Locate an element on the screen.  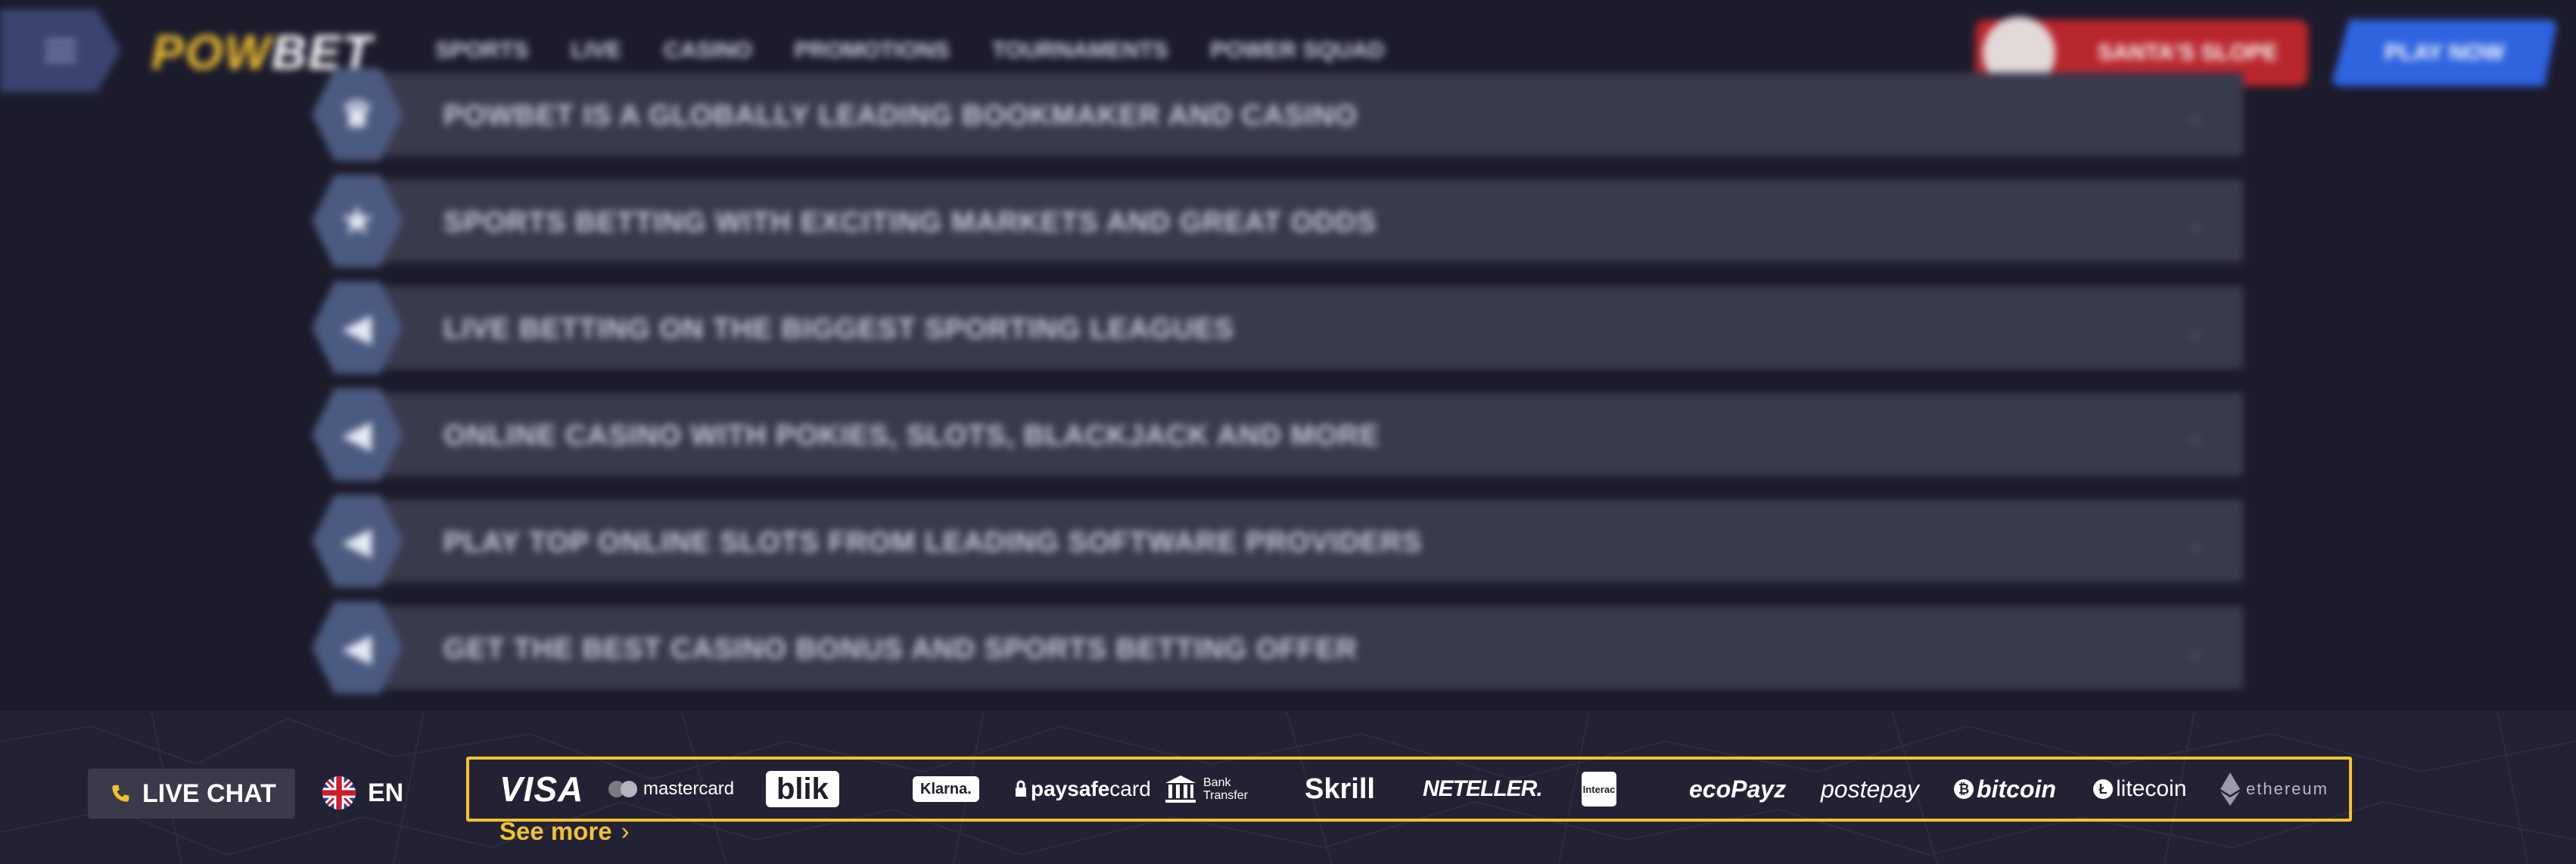
language-selector: EN is located at coordinates (362, 793).